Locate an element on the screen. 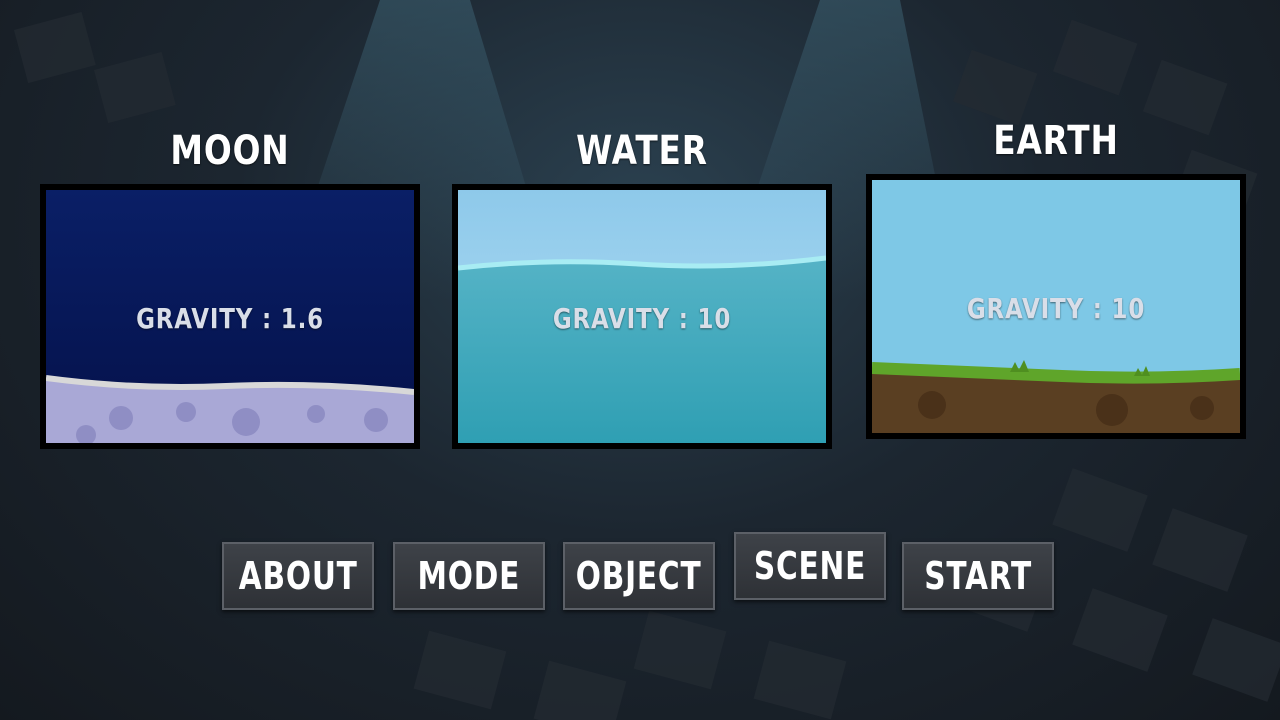  start-label: START is located at coordinates (978, 576).